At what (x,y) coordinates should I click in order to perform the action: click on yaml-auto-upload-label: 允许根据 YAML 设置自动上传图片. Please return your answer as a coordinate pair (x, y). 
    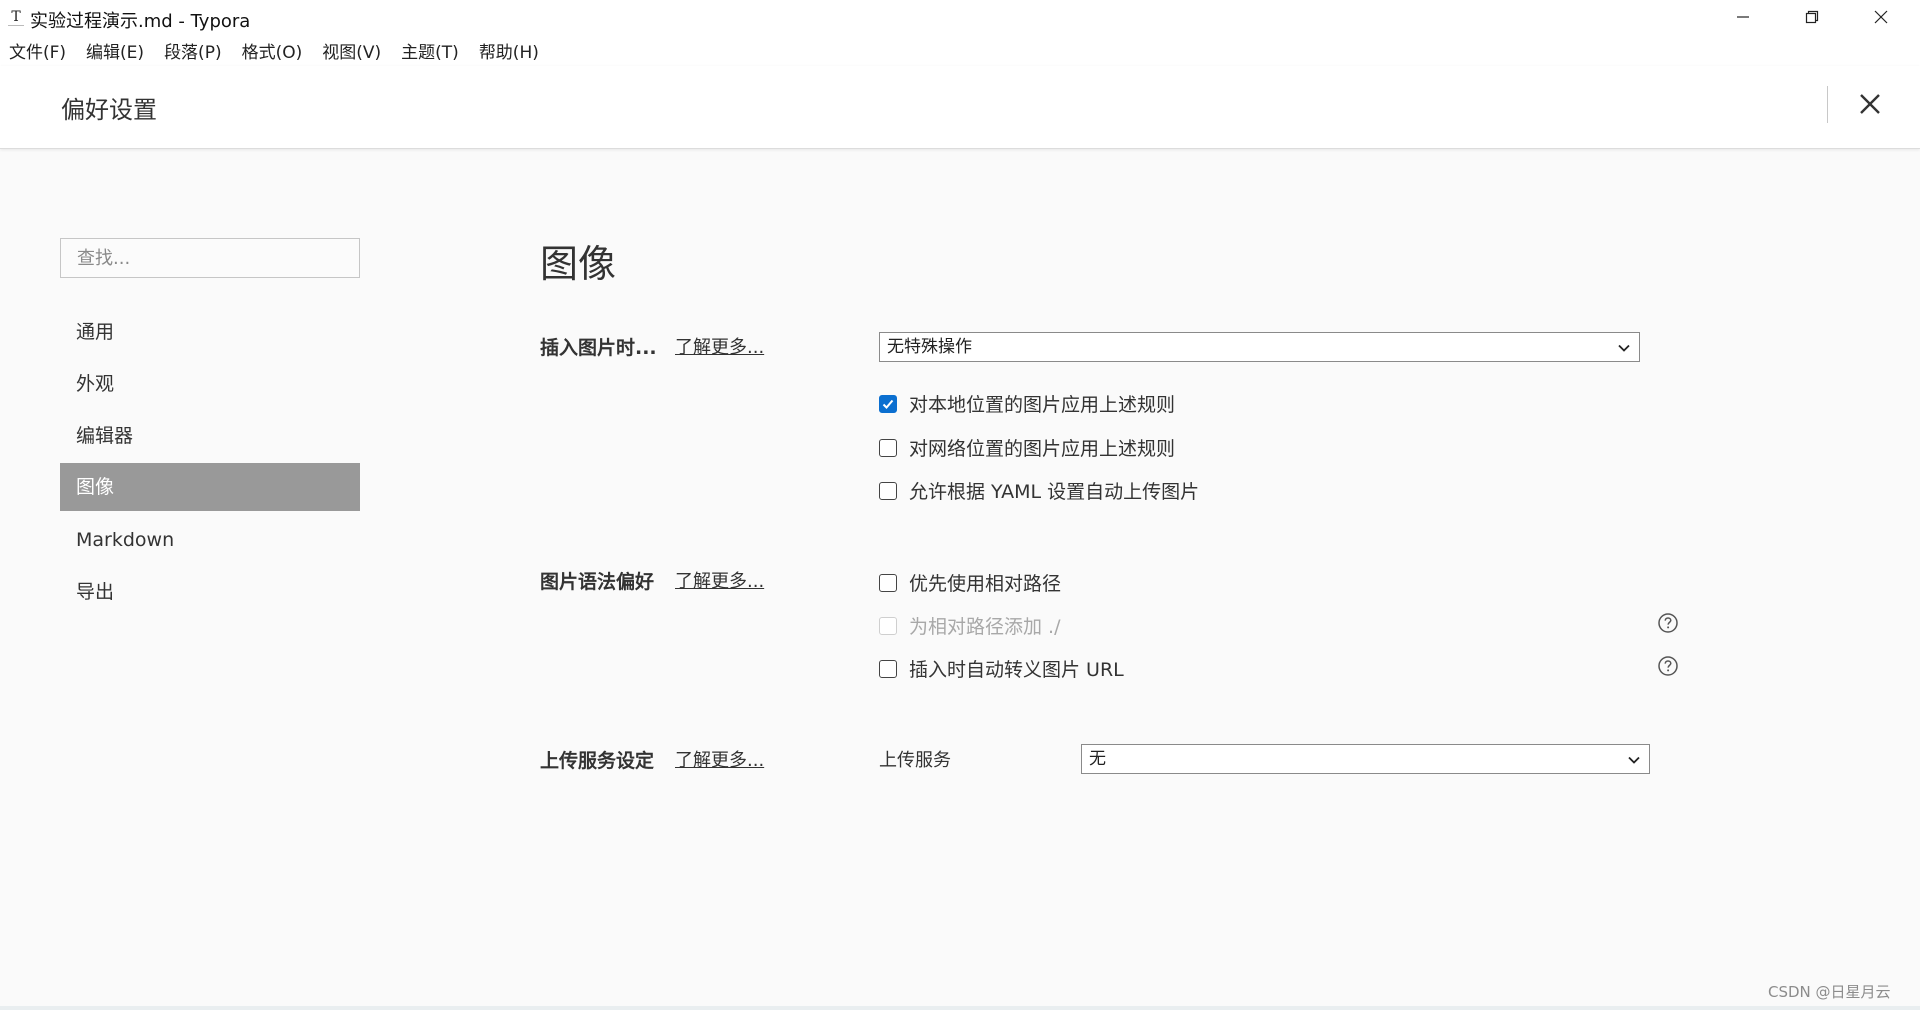
    Looking at the image, I should click on (1054, 492).